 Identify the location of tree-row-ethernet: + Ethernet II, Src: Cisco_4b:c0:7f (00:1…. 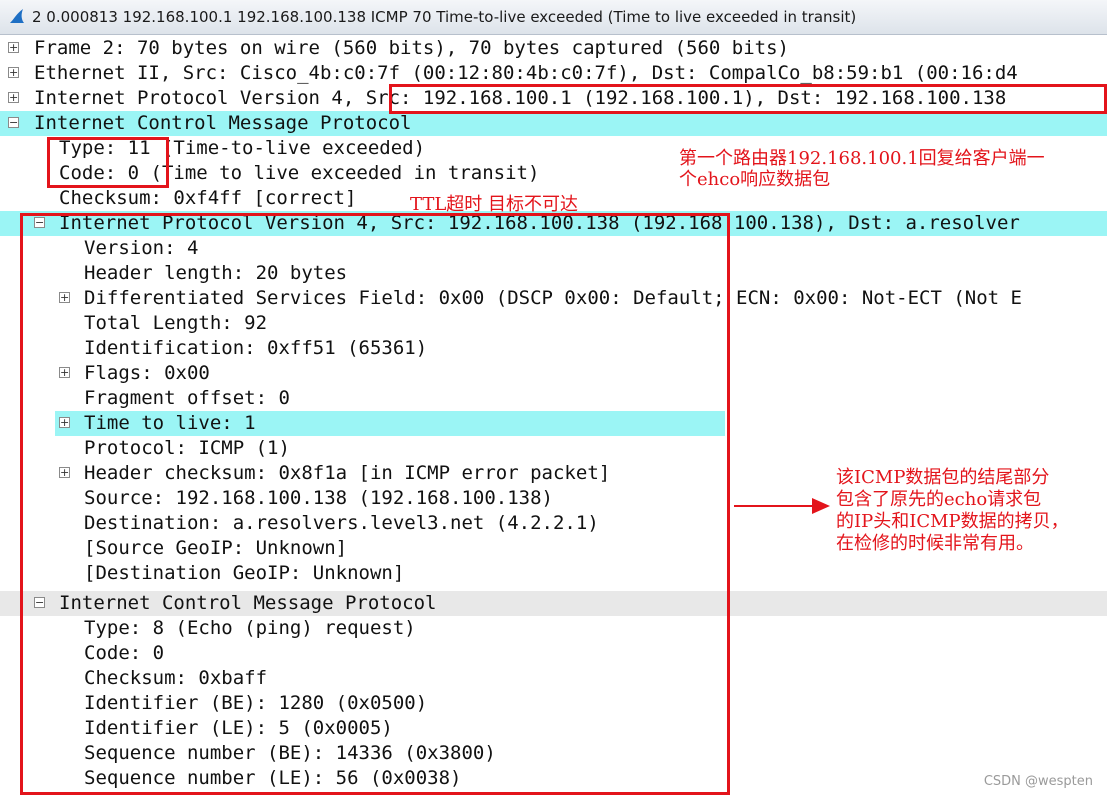
(553, 73).